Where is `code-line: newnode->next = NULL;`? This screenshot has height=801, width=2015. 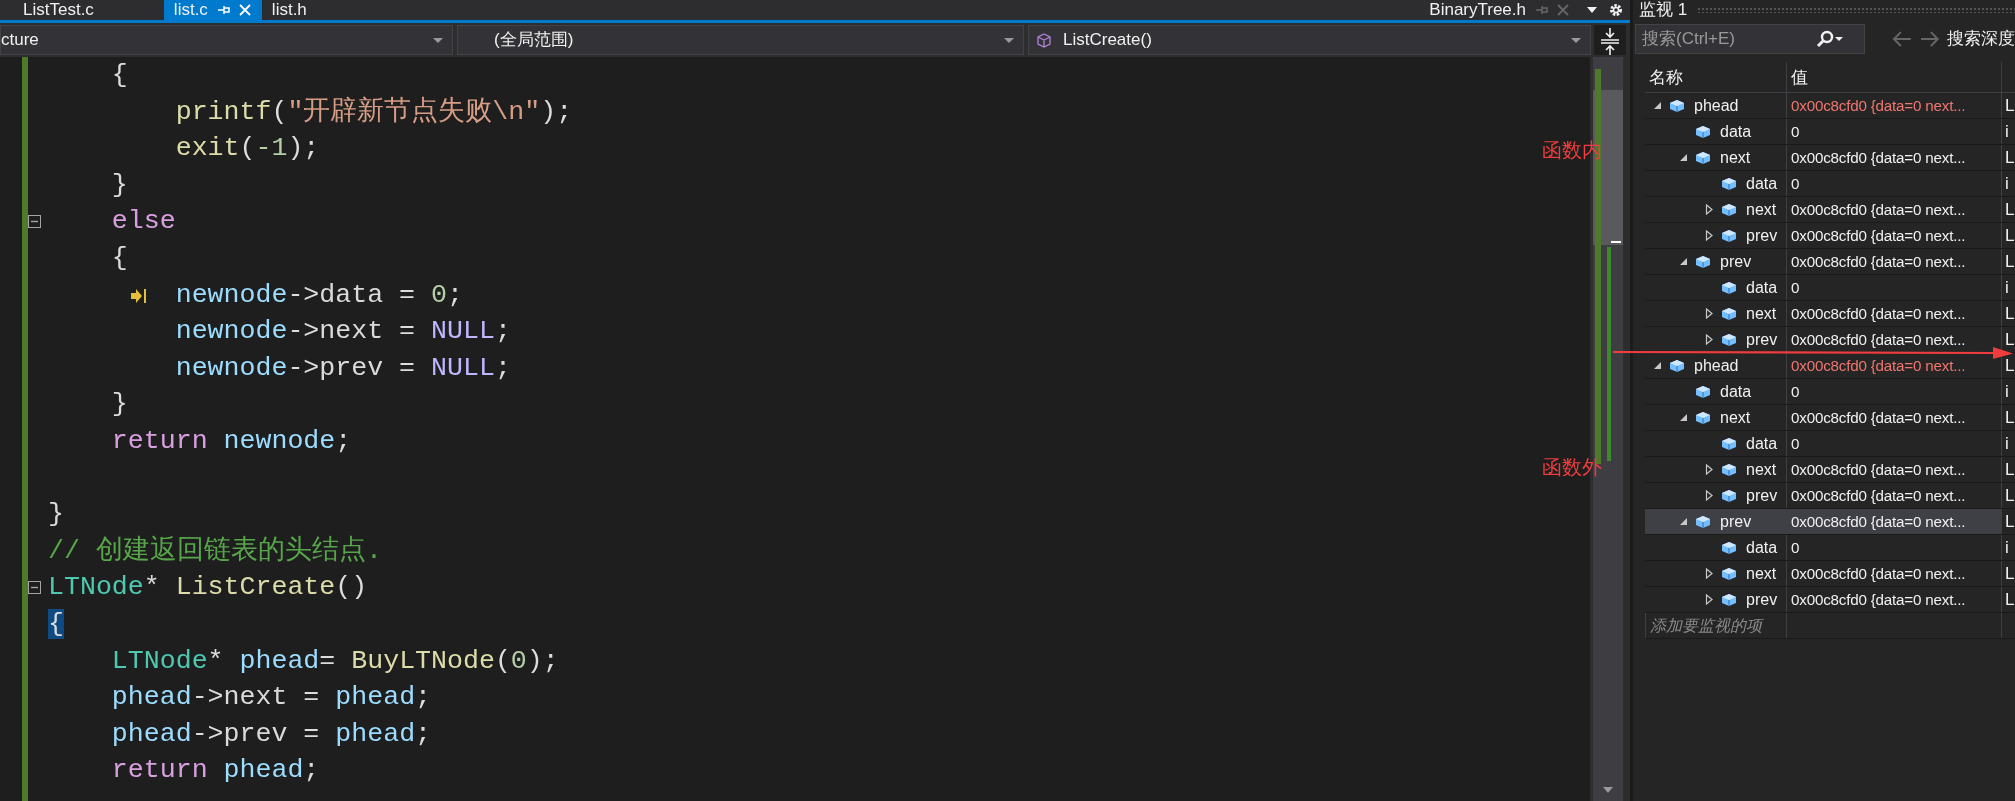
code-line: newnode->next = NULL; is located at coordinates (343, 332).